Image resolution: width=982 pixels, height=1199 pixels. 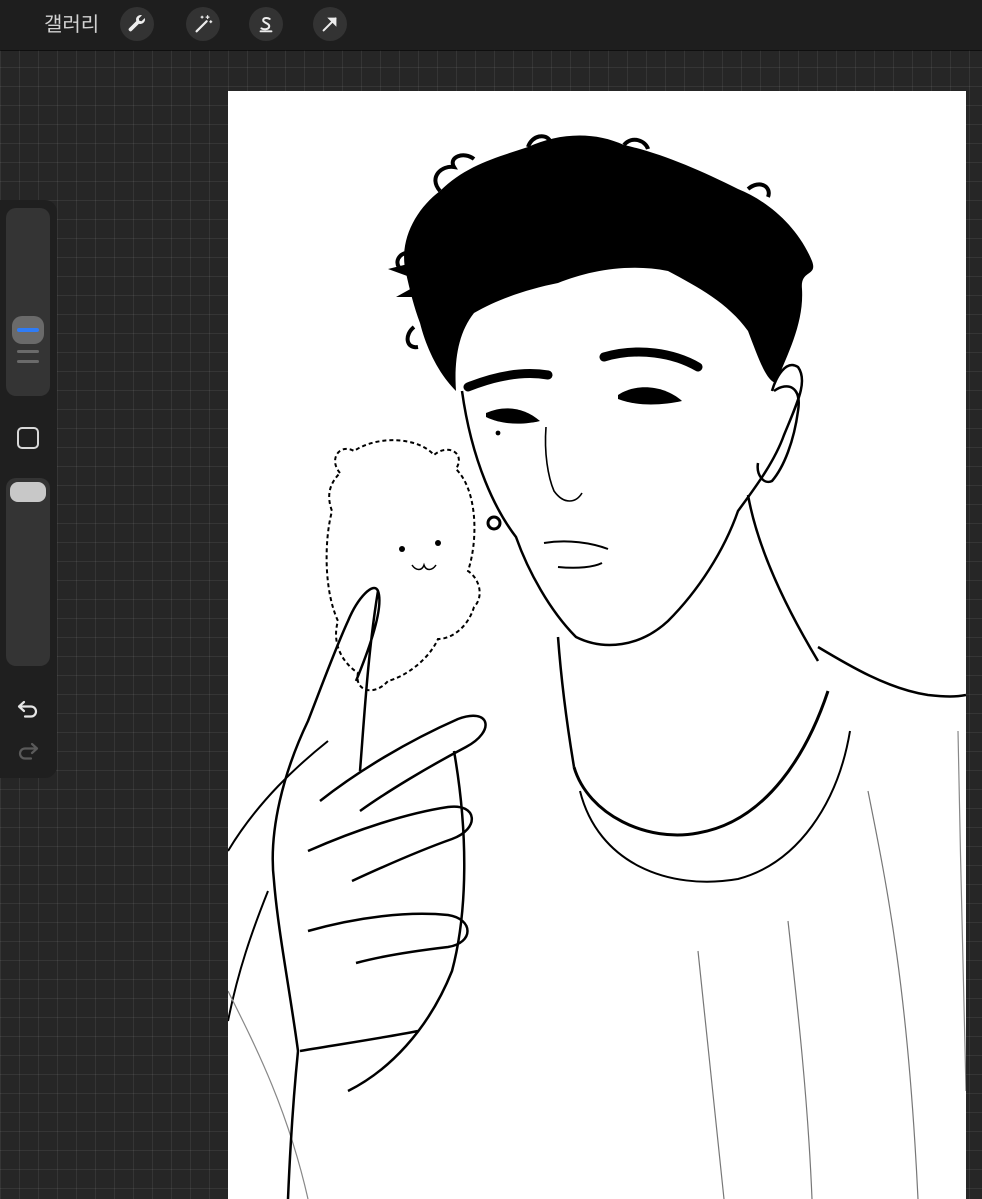 What do you see at coordinates (632, 497) in the screenshot?
I see `face` at bounding box center [632, 497].